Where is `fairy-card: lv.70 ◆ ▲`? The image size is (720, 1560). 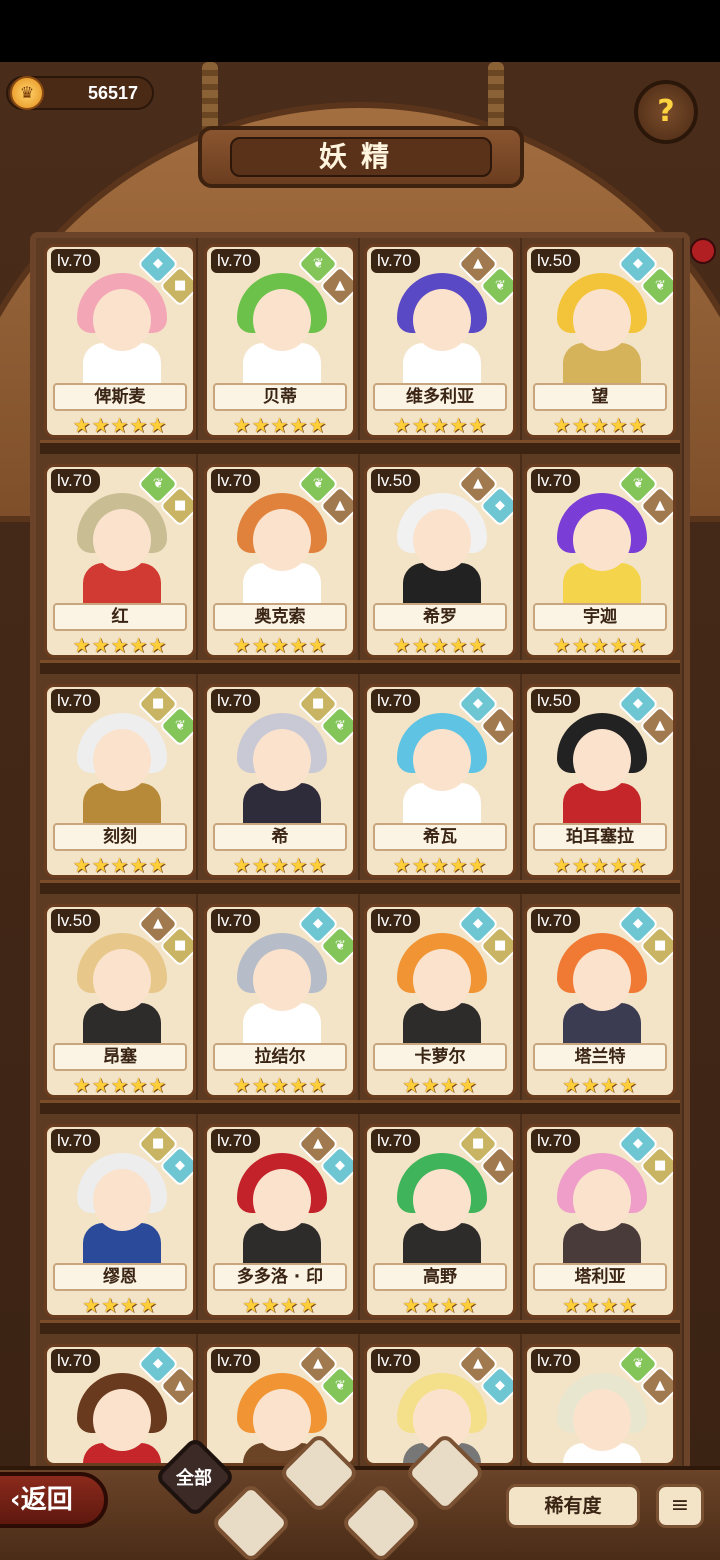 fairy-card: lv.70 ◆ ▲ is located at coordinates (120, 1405).